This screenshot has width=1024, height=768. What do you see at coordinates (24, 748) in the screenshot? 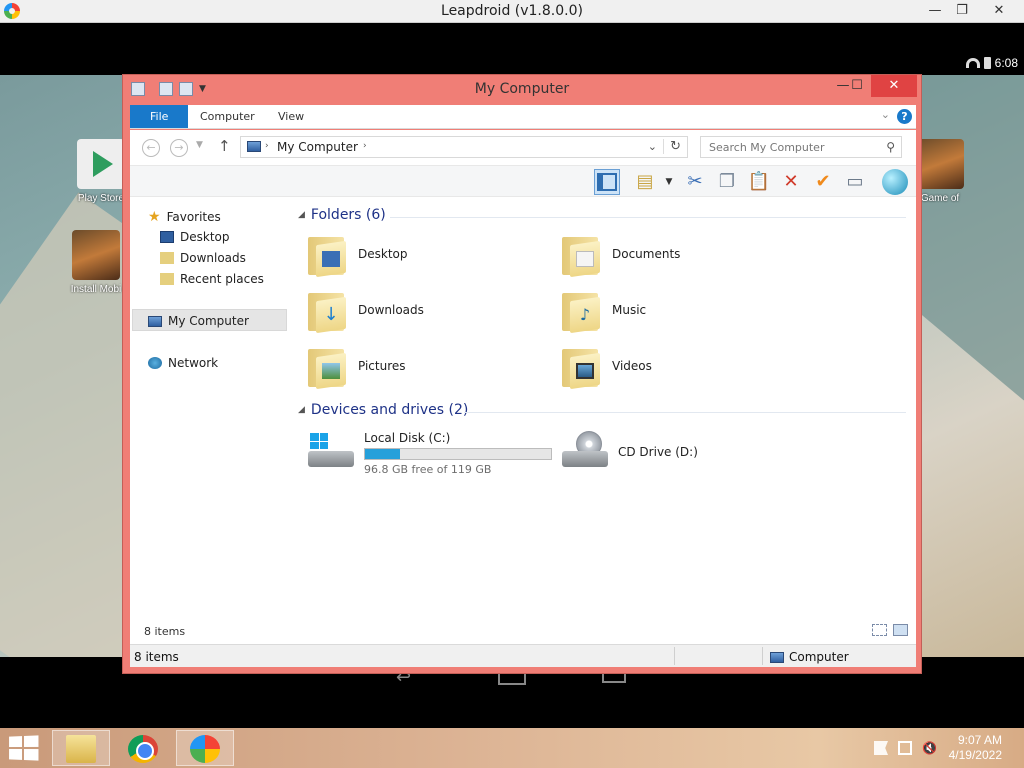
I see `windows-start-icon` at bounding box center [24, 748].